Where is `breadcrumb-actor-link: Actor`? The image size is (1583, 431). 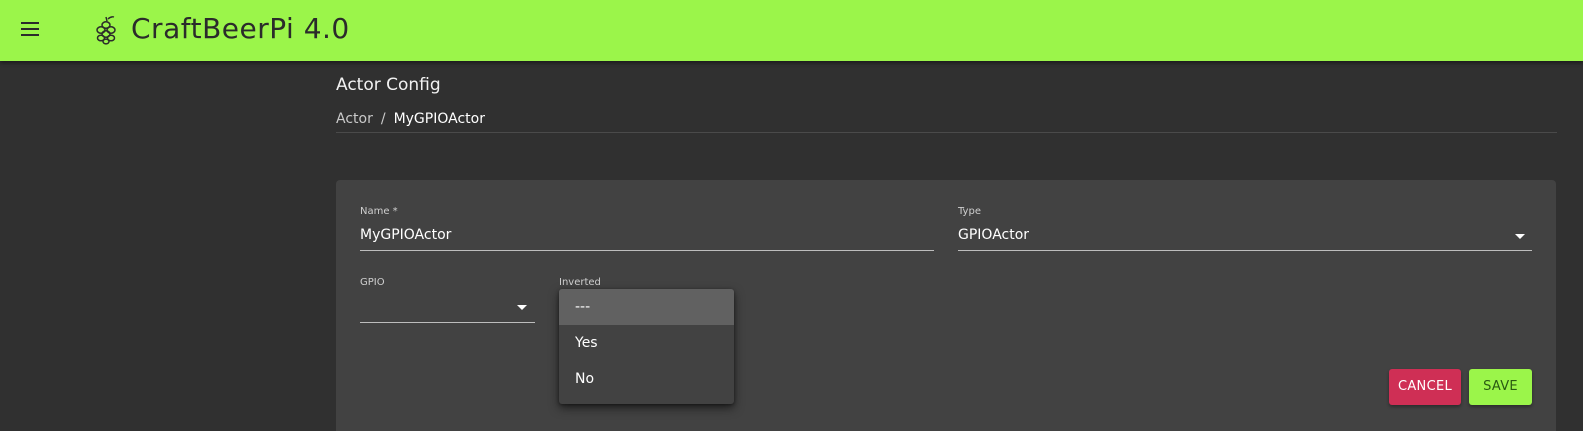
breadcrumb-actor-link: Actor is located at coordinates (354, 119).